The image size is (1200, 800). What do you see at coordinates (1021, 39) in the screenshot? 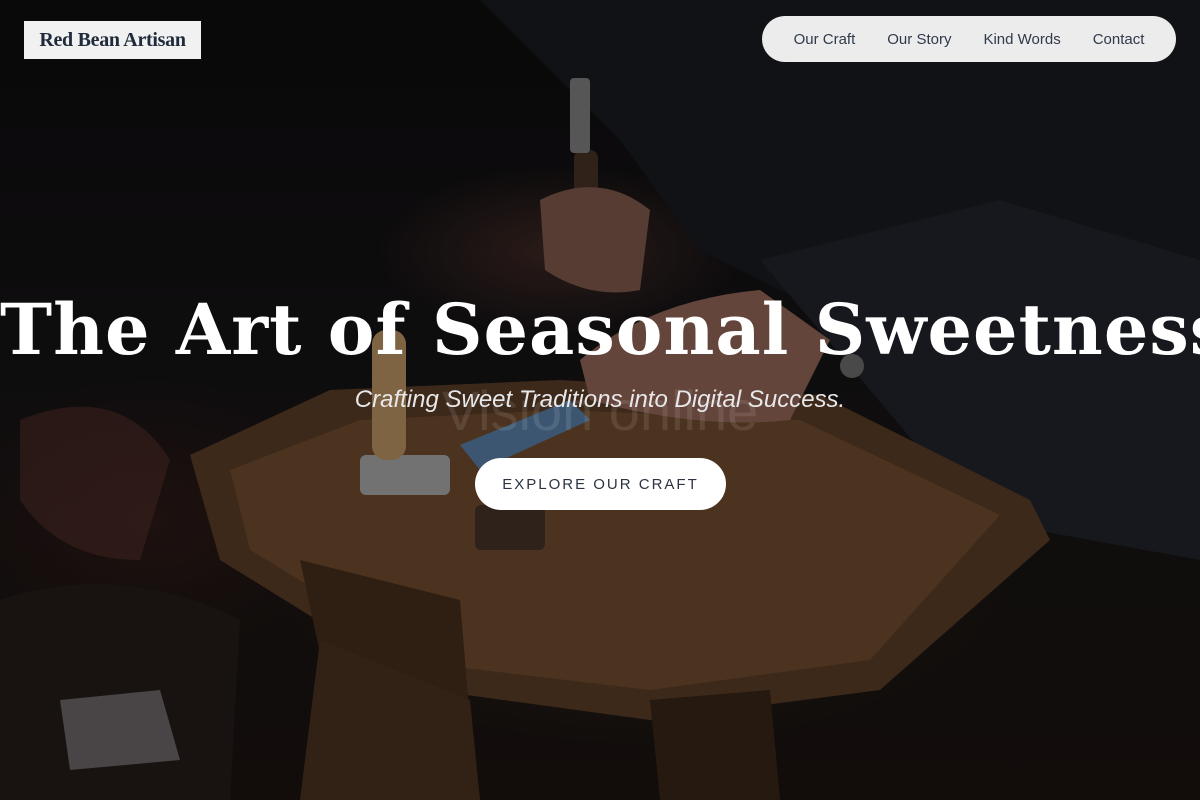
I see `nav-item-kind-words: Kind Words` at bounding box center [1021, 39].